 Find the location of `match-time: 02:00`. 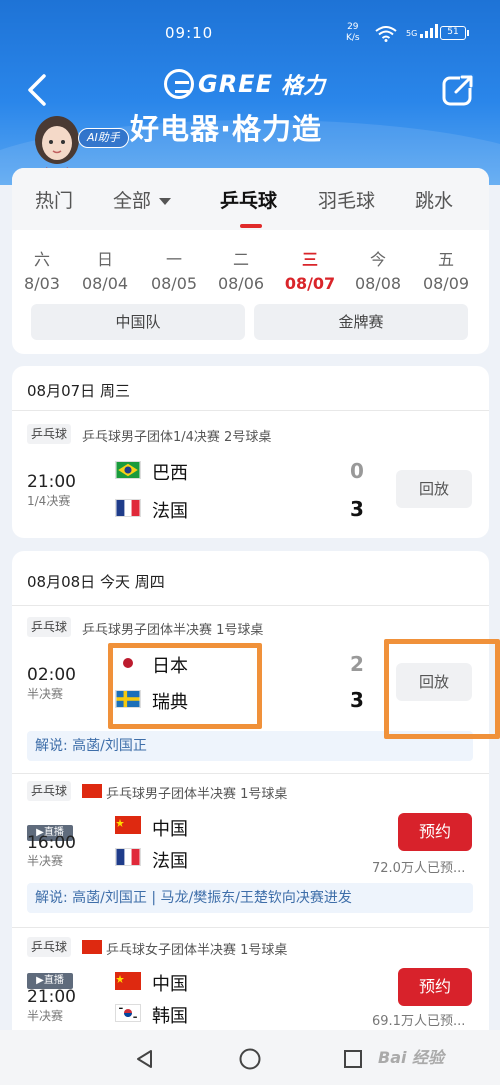

match-time: 02:00 is located at coordinates (51, 675).